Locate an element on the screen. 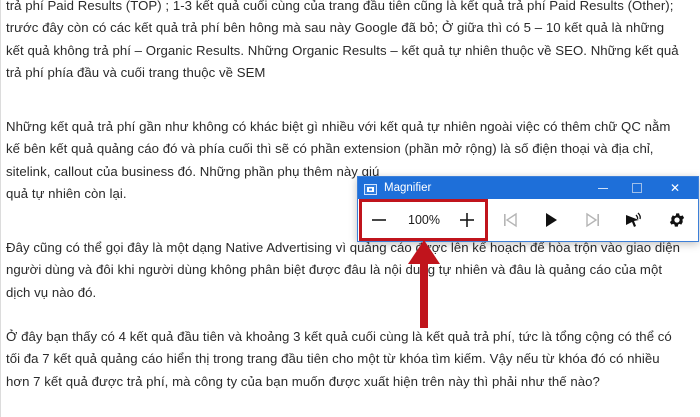 Image resolution: width=700 pixels, height=417 pixels. maximize-icon is located at coordinates (637, 188).